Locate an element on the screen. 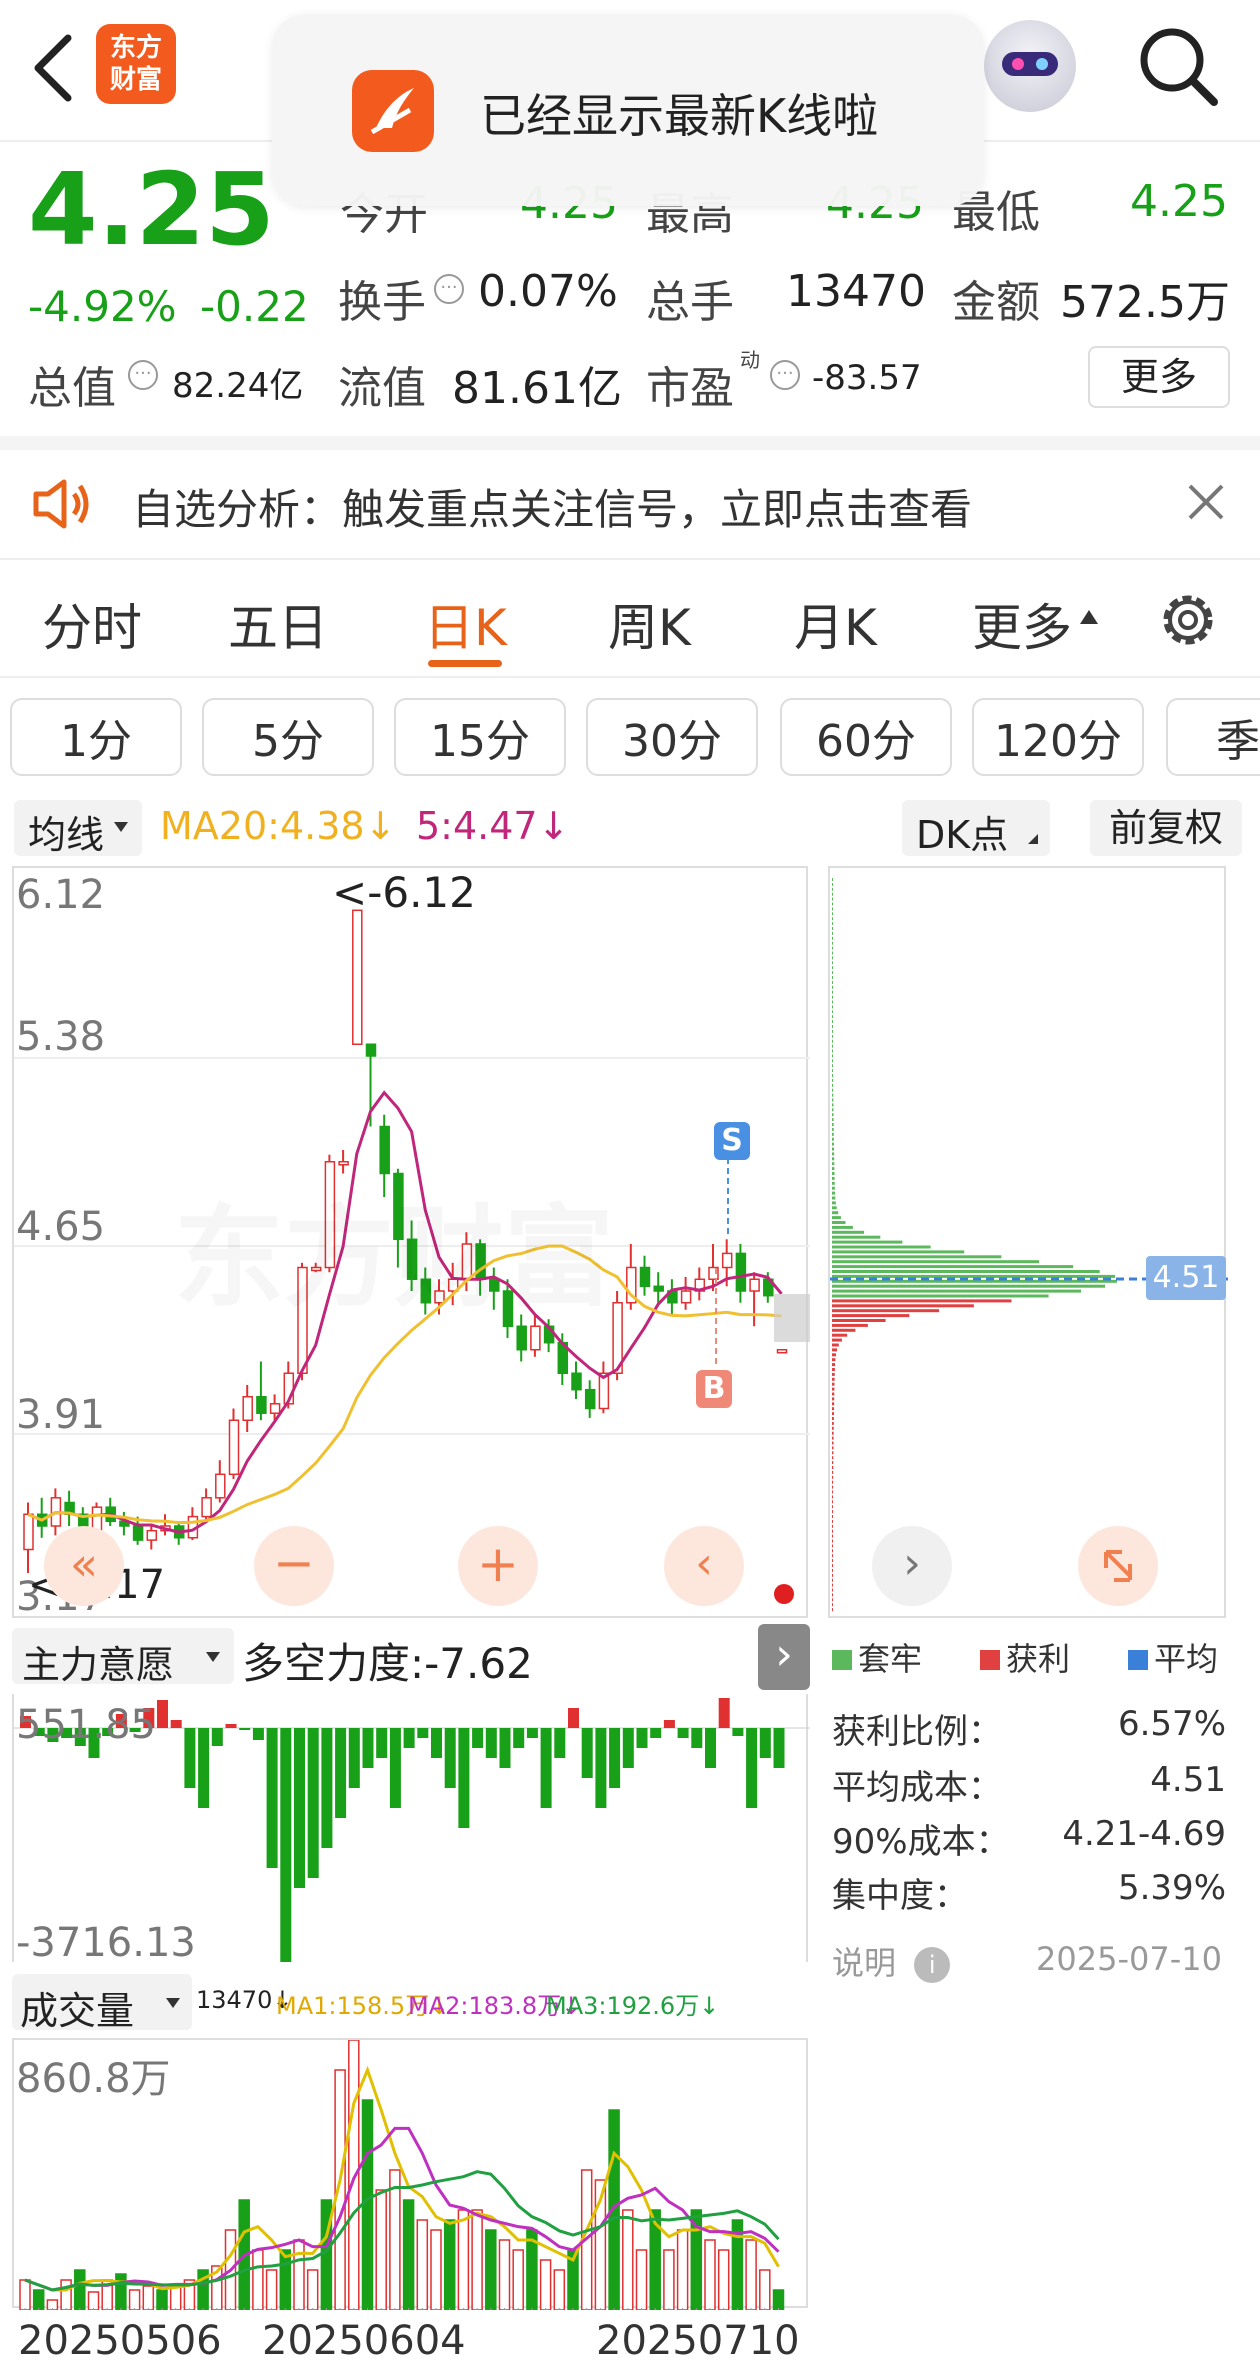 The height and width of the screenshot is (2368, 1260). chip-1min: 1分 is located at coordinates (96, 737).